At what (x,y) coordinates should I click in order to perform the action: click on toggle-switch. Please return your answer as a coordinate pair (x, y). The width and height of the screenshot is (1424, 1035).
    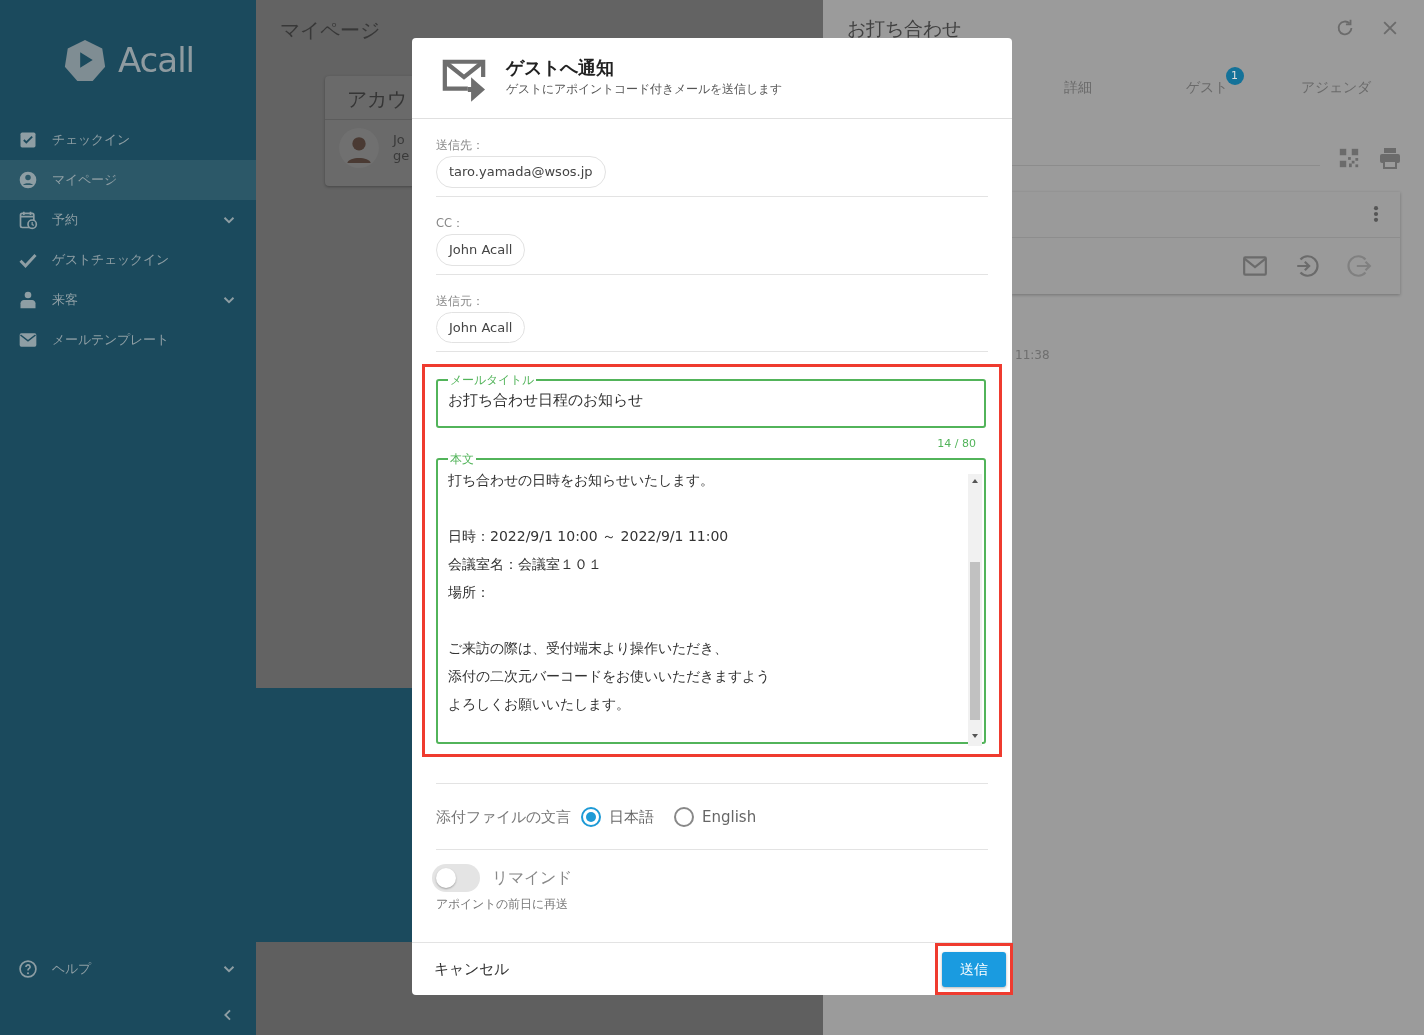
    Looking at the image, I should click on (456, 878).